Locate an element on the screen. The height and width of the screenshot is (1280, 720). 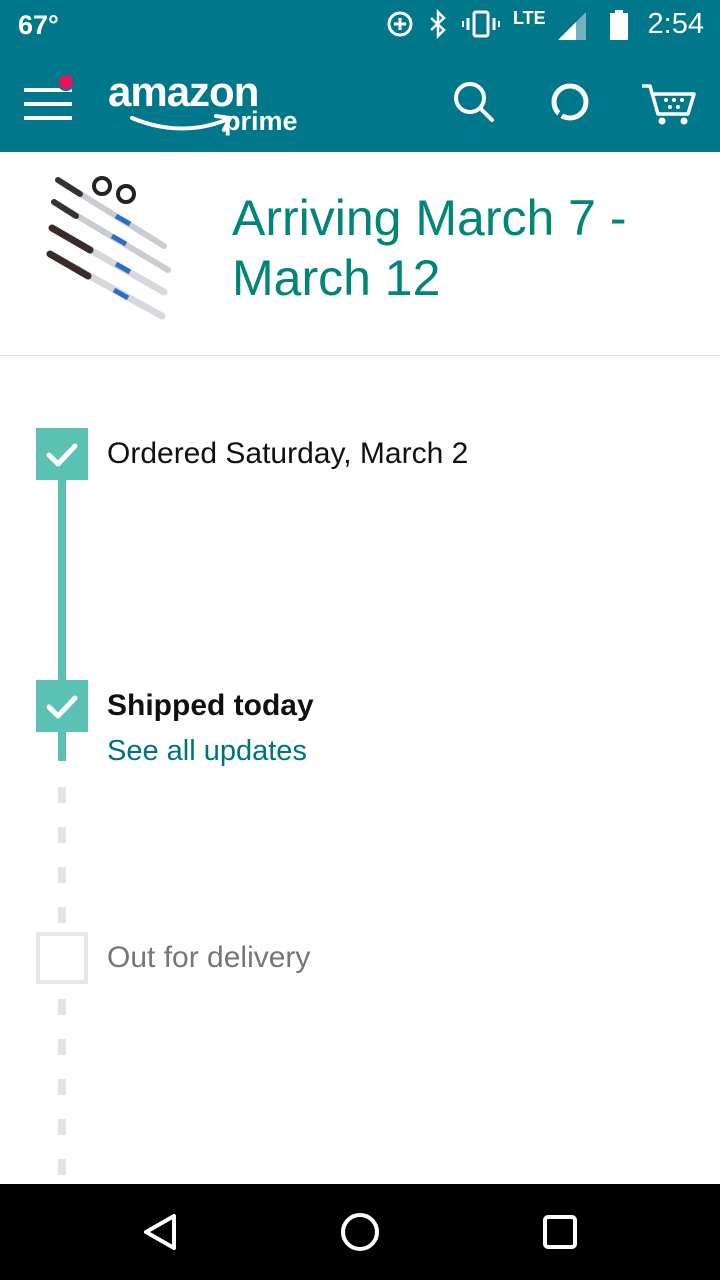
recents-icon is located at coordinates (560, 1232).